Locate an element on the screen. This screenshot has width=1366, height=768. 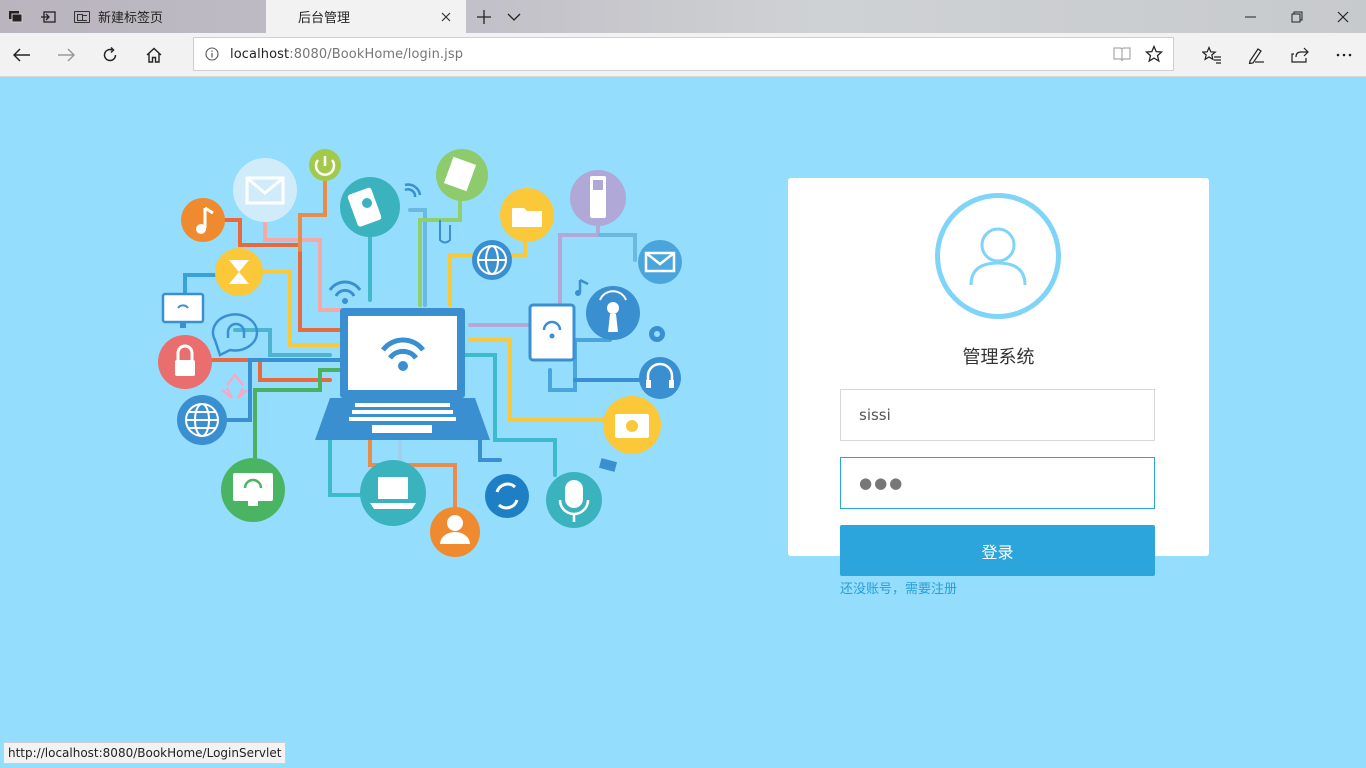
set-aside-tabs-icon is located at coordinates (48, 16).